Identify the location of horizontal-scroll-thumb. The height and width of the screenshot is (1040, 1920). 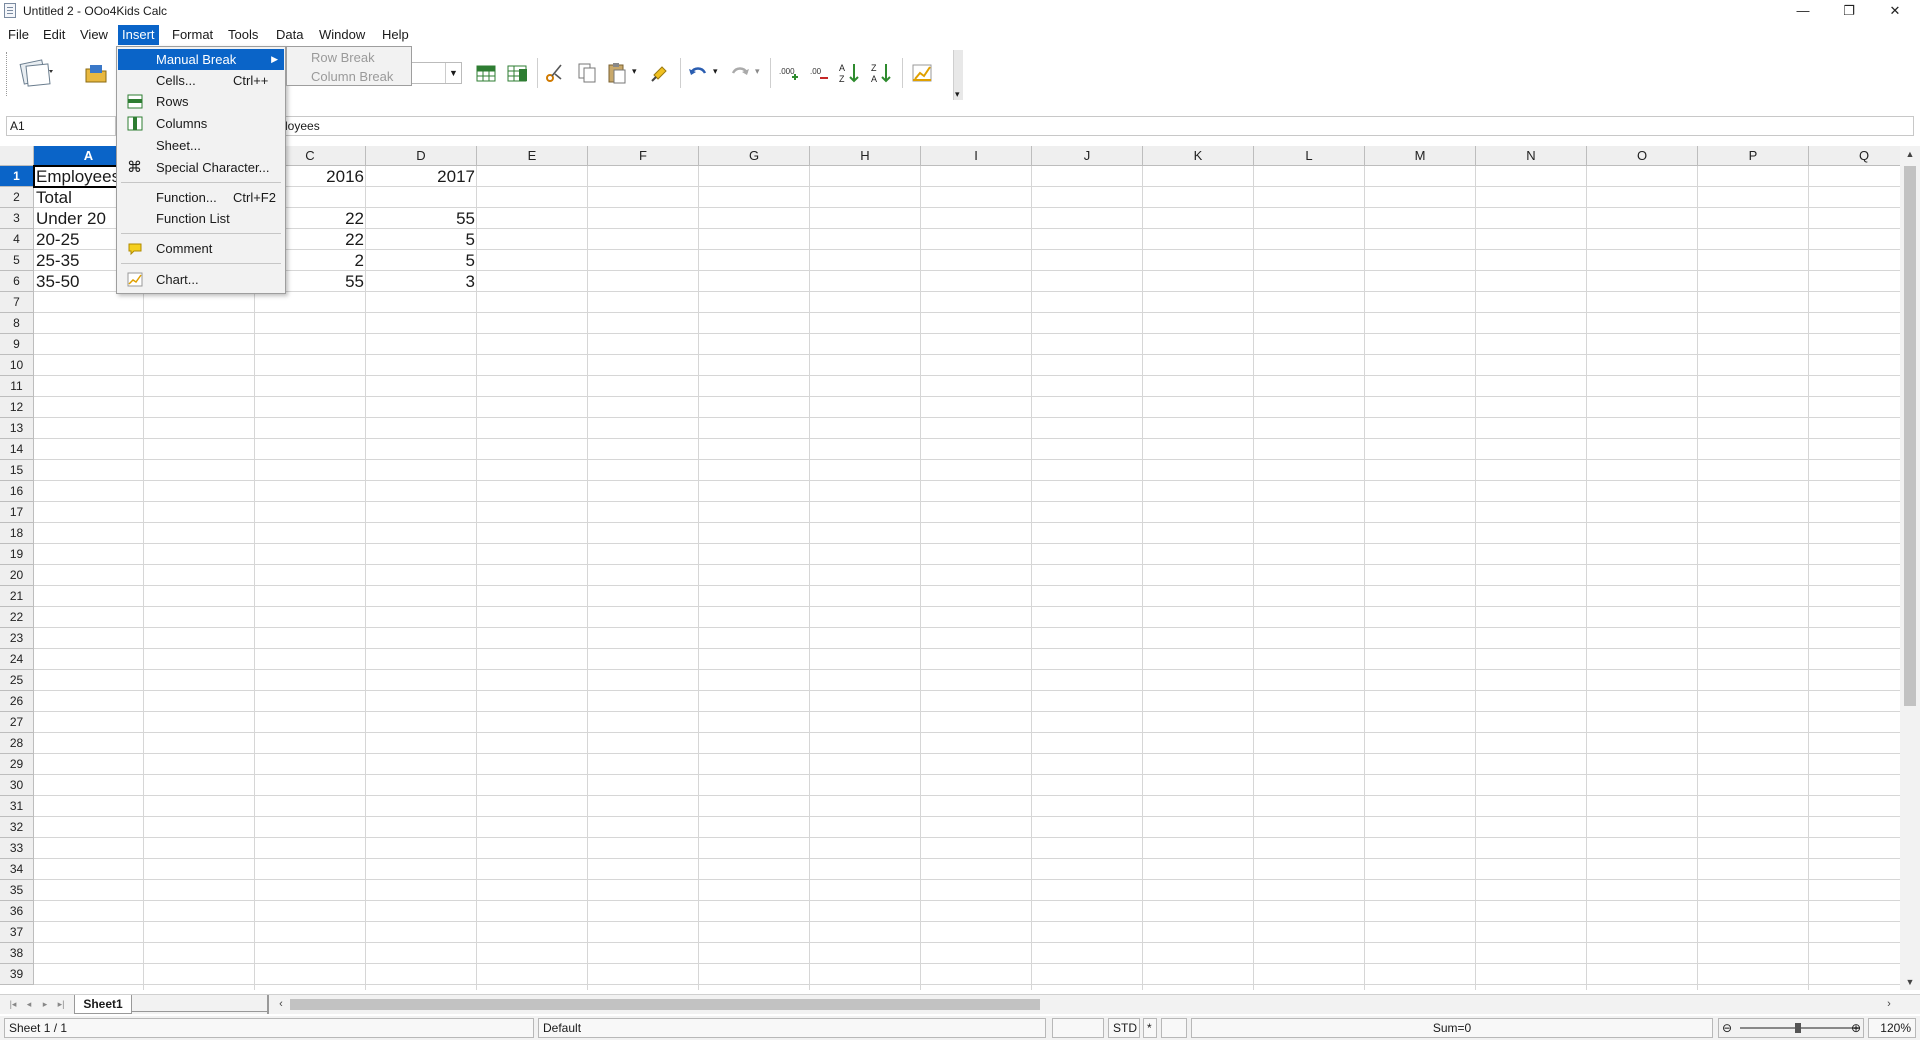
(665, 1004).